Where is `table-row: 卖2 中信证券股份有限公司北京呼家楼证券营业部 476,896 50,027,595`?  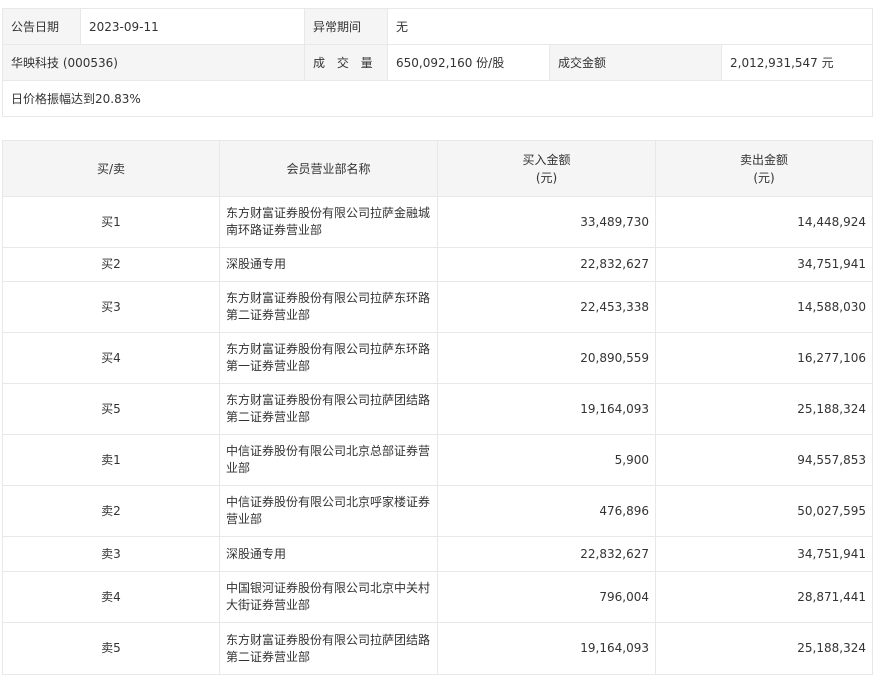 table-row: 卖2 中信证券股份有限公司北京呼家楼证券营业部 476,896 50,027,595 is located at coordinates (437, 511).